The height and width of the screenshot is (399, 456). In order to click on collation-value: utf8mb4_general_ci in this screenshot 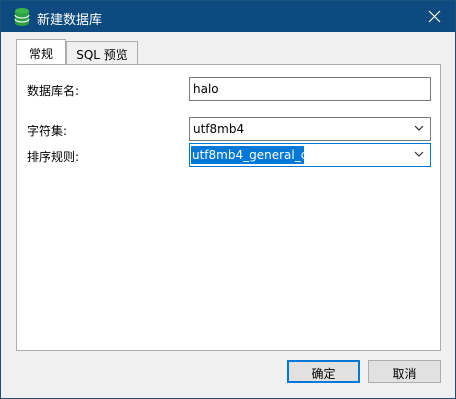, I will do `click(251, 155)`.